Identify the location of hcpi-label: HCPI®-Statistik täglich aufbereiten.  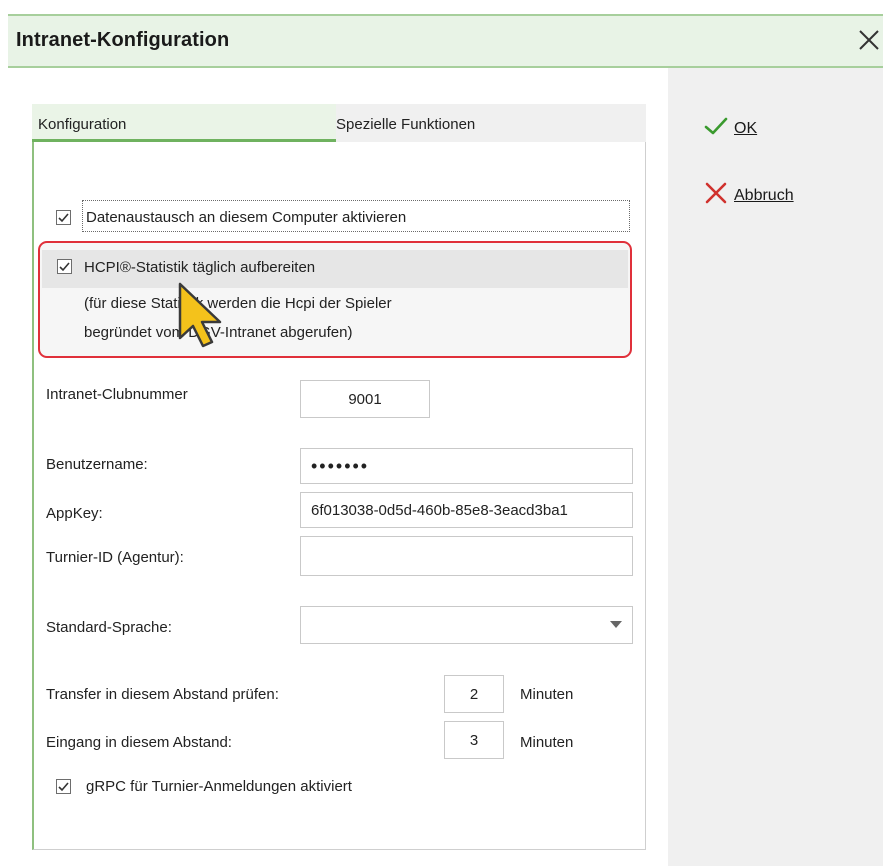
(200, 267).